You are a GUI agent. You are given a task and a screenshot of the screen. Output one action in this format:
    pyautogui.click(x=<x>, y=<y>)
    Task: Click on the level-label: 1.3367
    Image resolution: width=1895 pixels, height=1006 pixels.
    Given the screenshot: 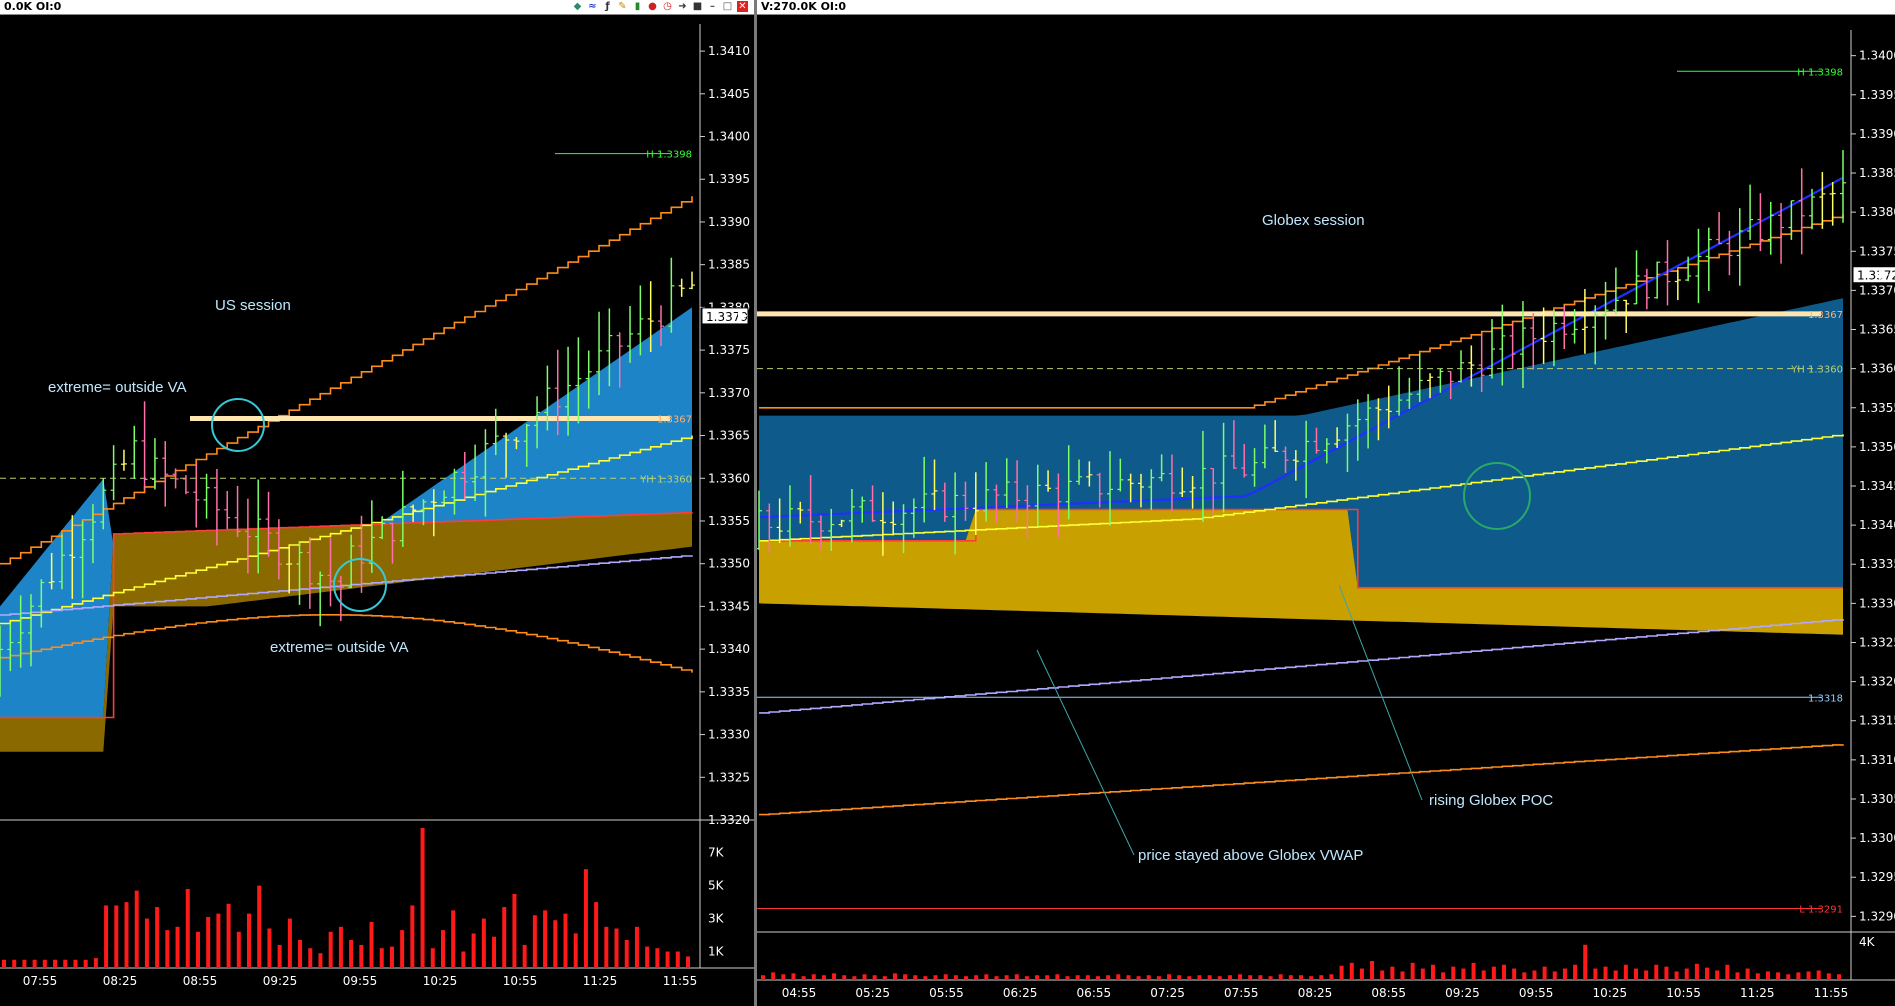 What is the action you would take?
    pyautogui.click(x=674, y=419)
    